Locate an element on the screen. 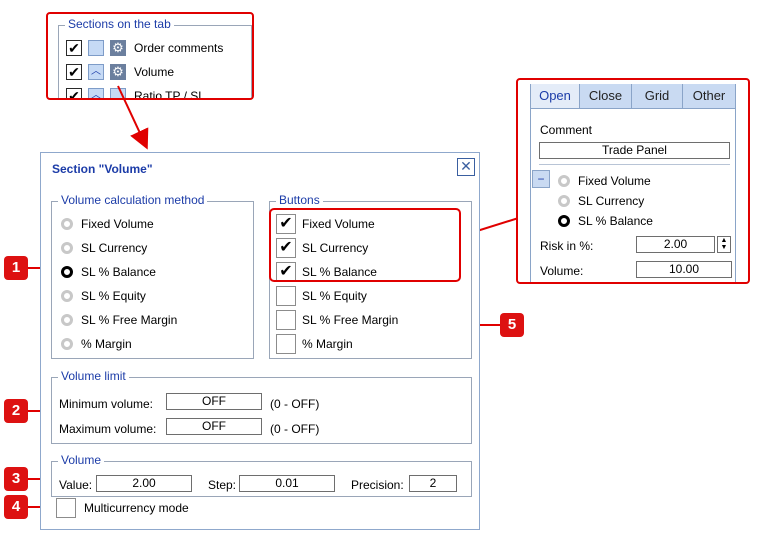 Image resolution: width=773 pixels, height=533 pixels. max-volume-label: Maximum volume: is located at coordinates (108, 429).